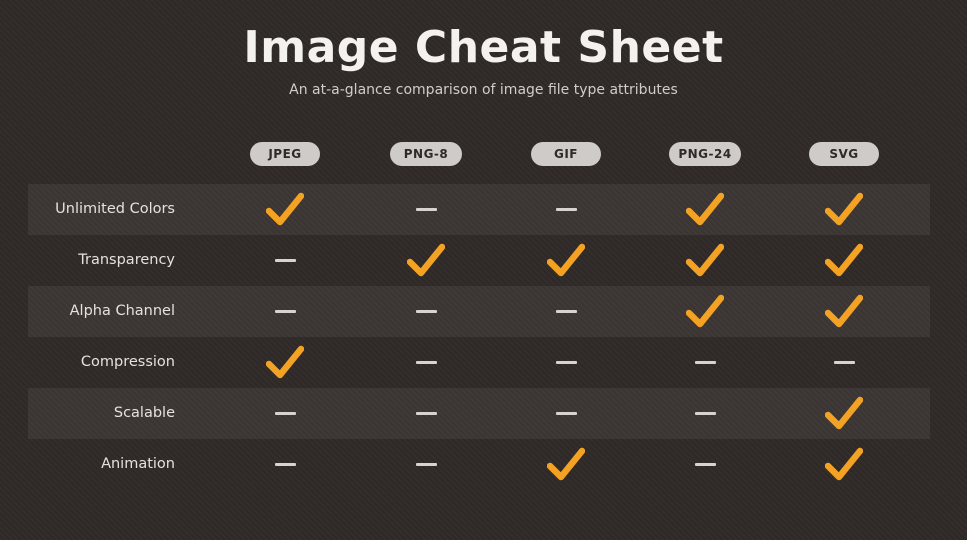  Describe the element at coordinates (705, 154) in the screenshot. I see `column-header-png-24: PNG-24` at that location.